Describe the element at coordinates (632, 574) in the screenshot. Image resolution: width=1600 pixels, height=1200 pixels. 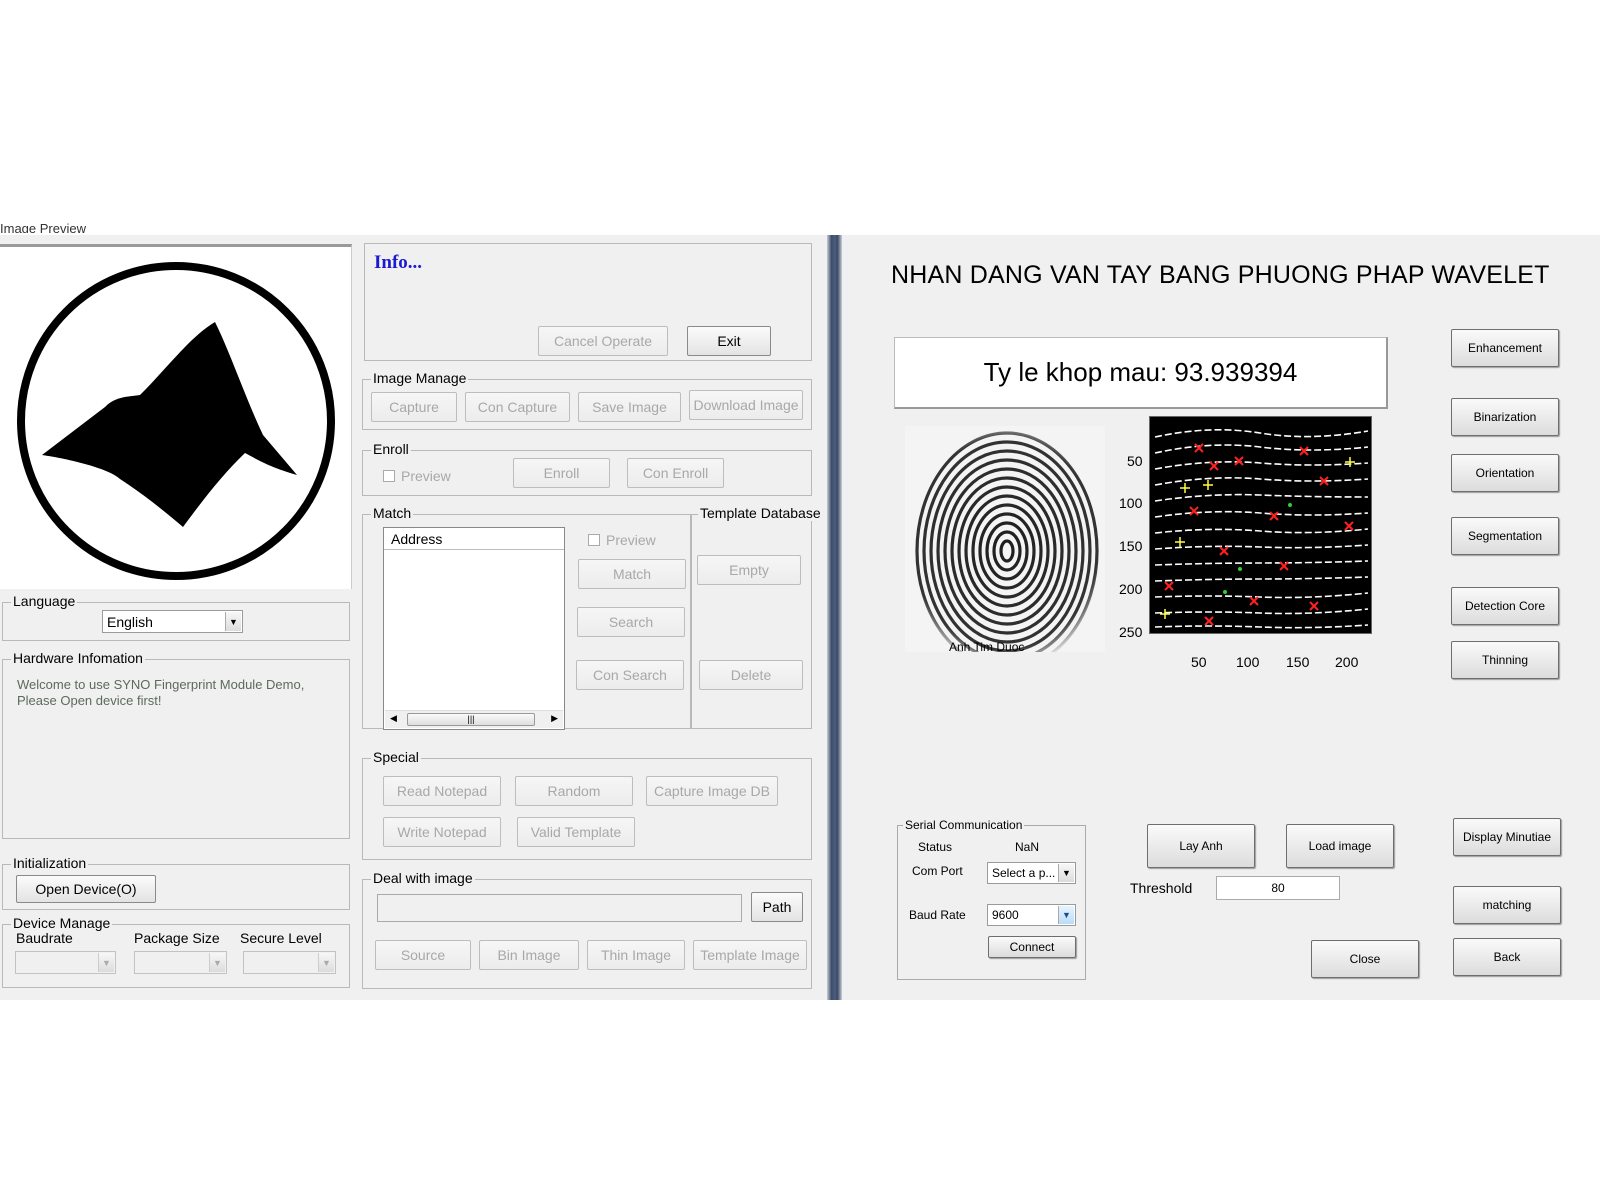
I see `match-button: Match` at that location.